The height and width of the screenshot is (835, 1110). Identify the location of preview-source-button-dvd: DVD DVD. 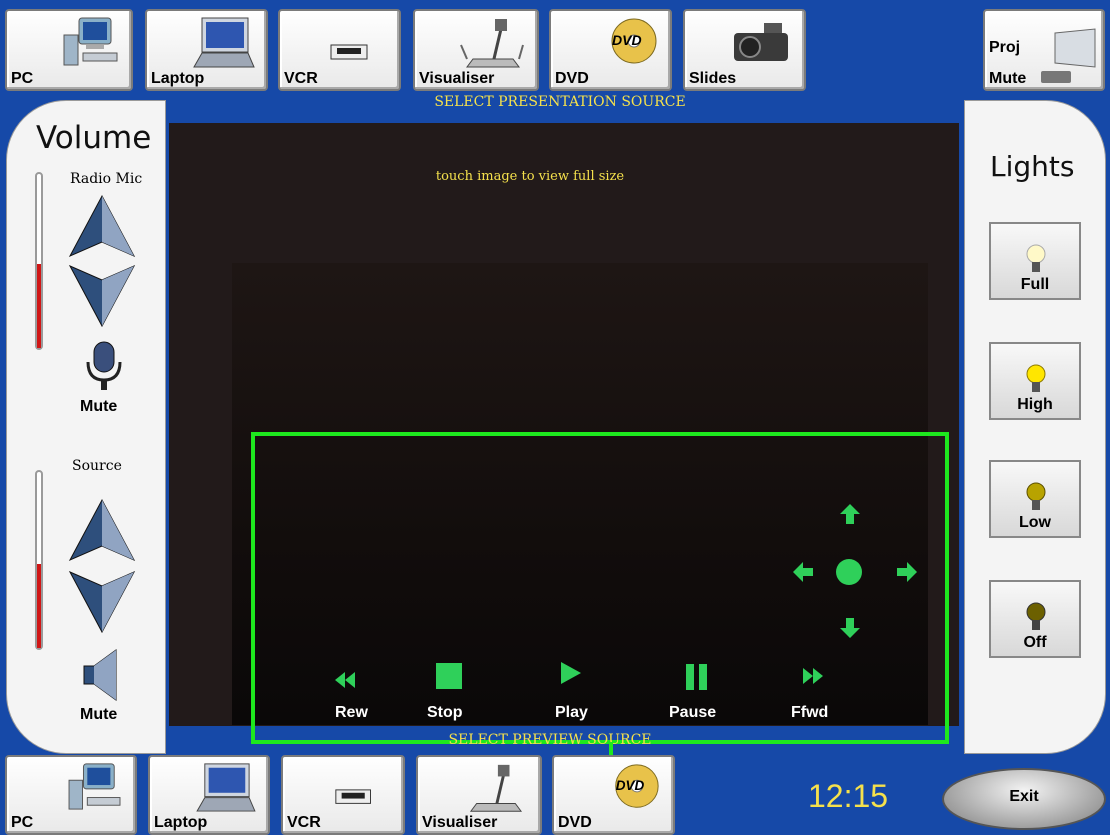
(613, 795).